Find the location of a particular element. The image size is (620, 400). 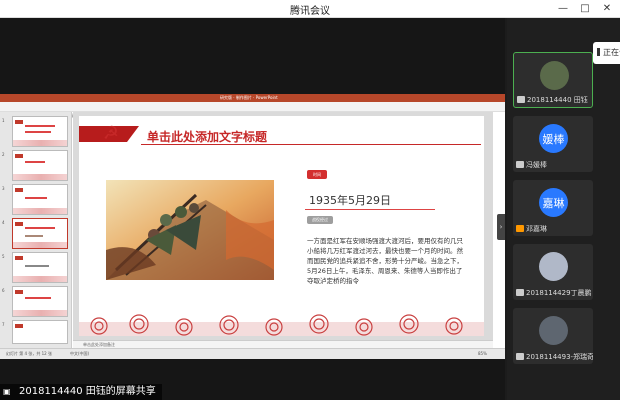

hammer-sickle-icon: ☭ is located at coordinates (111, 133).